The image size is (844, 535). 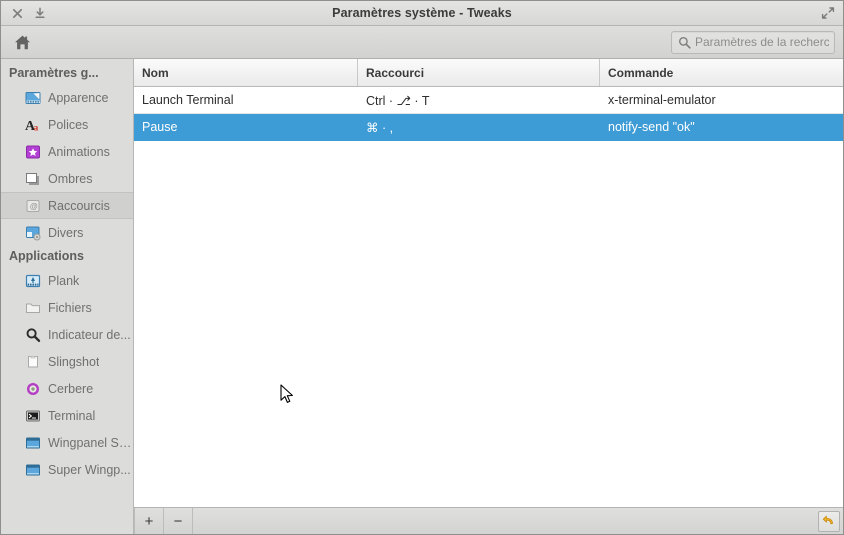 What do you see at coordinates (721, 72) in the screenshot?
I see `column-header-commande: Commande` at bounding box center [721, 72].